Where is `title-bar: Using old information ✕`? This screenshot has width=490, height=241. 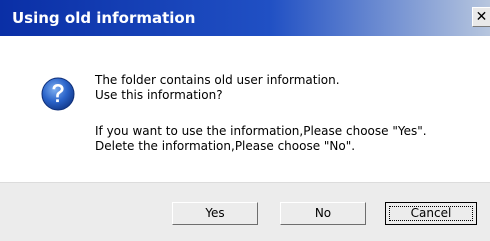 title-bar: Using old information ✕ is located at coordinates (245, 18).